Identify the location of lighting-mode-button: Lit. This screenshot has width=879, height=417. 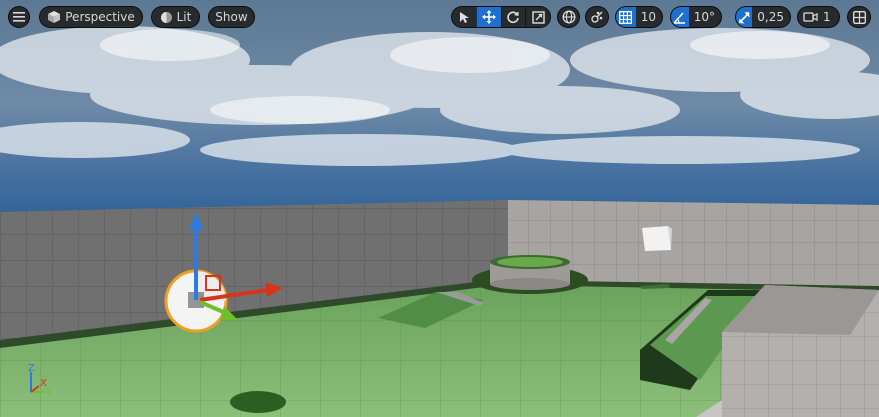
(175, 17).